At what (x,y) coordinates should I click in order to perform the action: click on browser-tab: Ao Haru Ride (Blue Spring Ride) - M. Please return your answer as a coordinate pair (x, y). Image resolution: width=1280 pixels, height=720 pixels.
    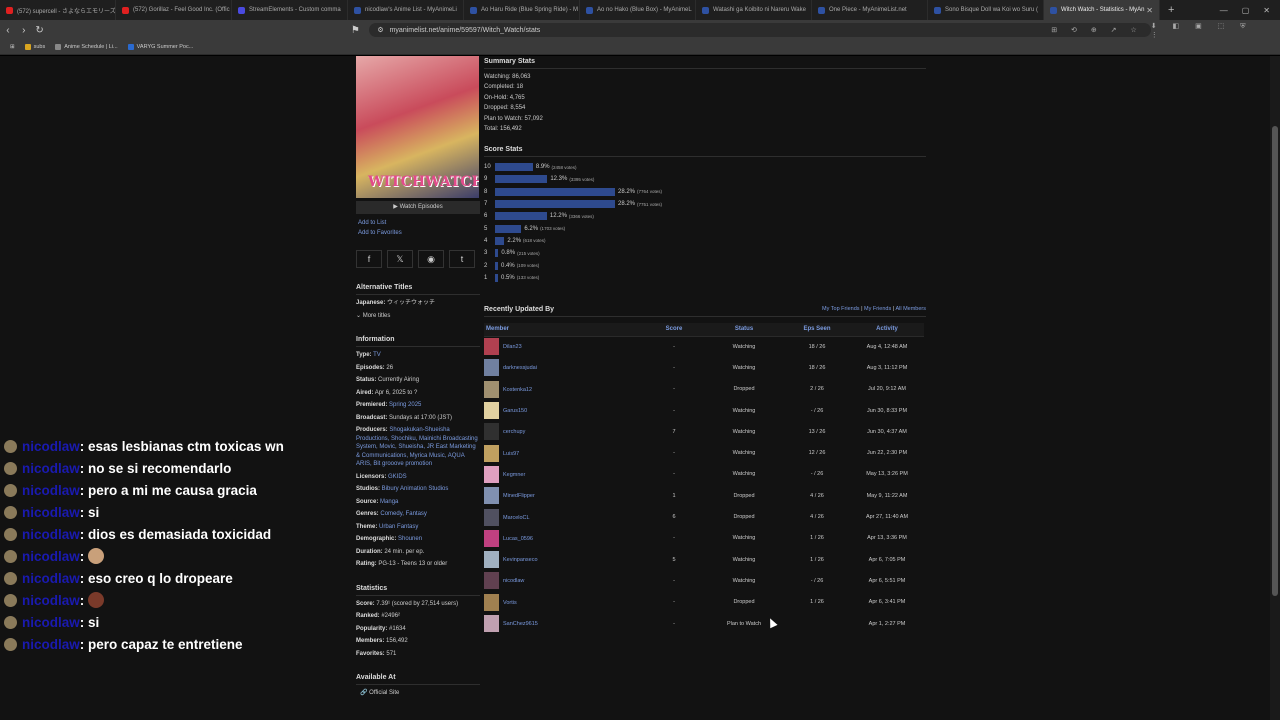
    Looking at the image, I should click on (522, 10).